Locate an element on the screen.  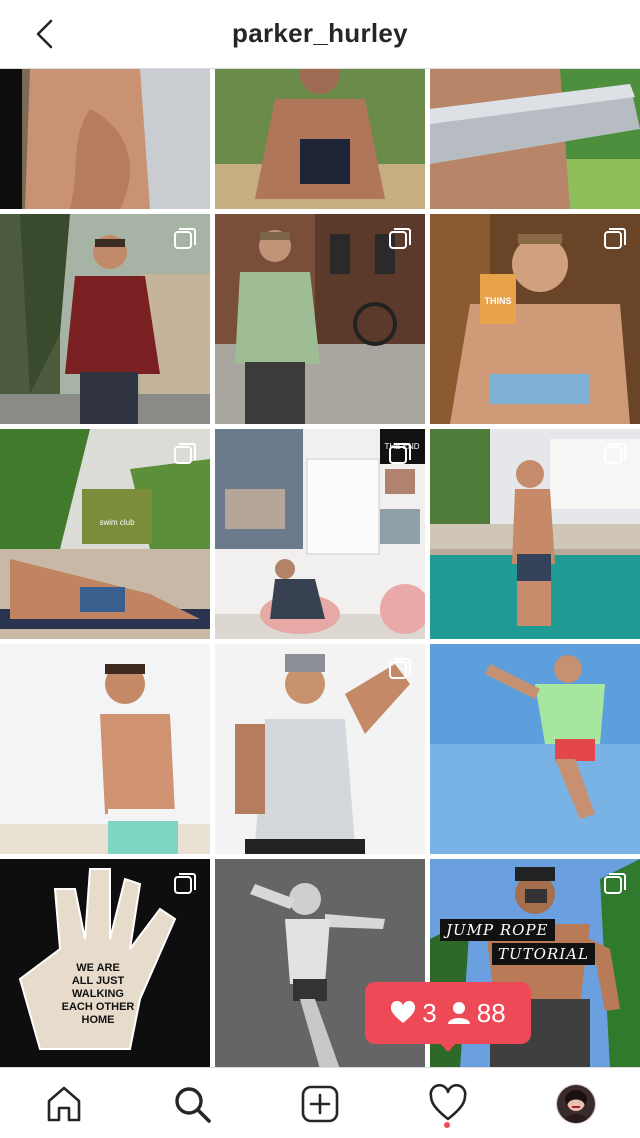
tutorial-subtitle: TUTORIAL is located at coordinates (543, 954).